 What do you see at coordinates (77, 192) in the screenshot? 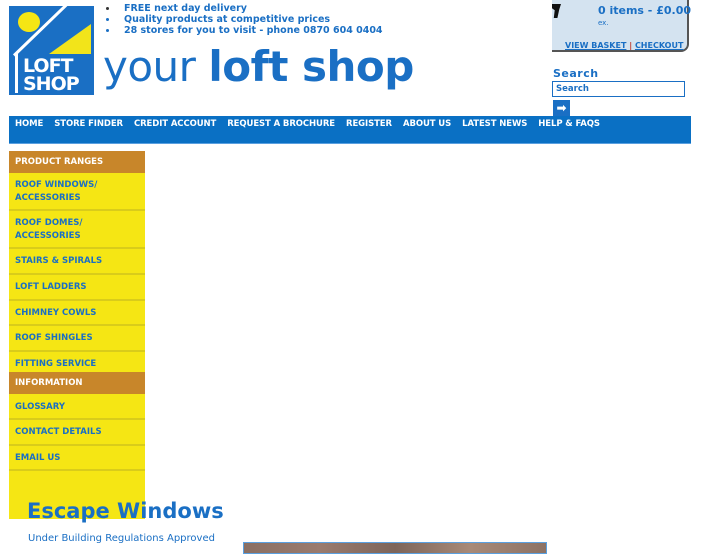
I see `sidebar-item-roof-windows: ROOF WINDOWS/ ACCESSORIES` at bounding box center [77, 192].